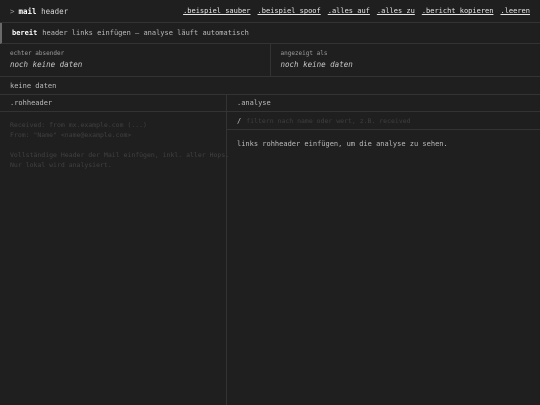 Image resolution: width=540 pixels, height=405 pixels. What do you see at coordinates (289, 11) in the screenshot?
I see `example-spoof-link: .beispiel spoof` at bounding box center [289, 11].